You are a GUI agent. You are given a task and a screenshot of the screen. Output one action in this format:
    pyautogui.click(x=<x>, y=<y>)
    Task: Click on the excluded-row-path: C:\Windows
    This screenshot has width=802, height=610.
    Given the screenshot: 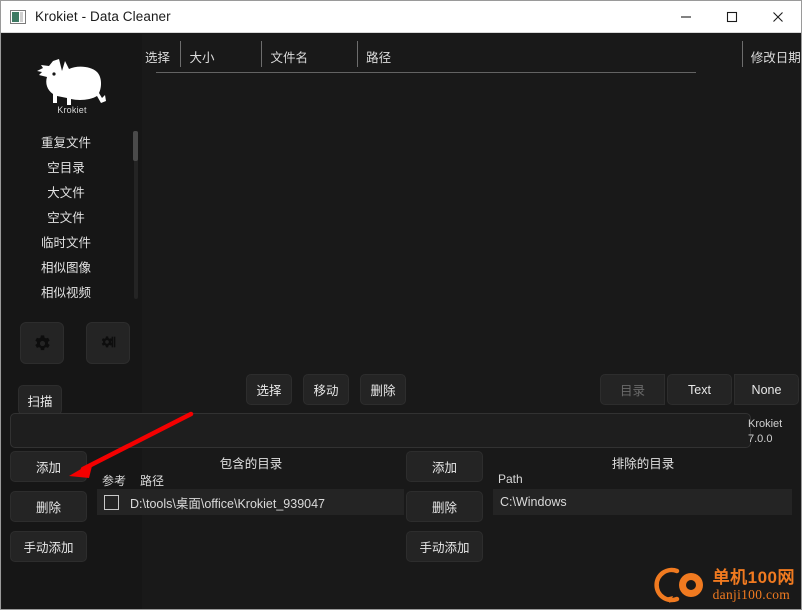 What is the action you would take?
    pyautogui.click(x=533, y=502)
    